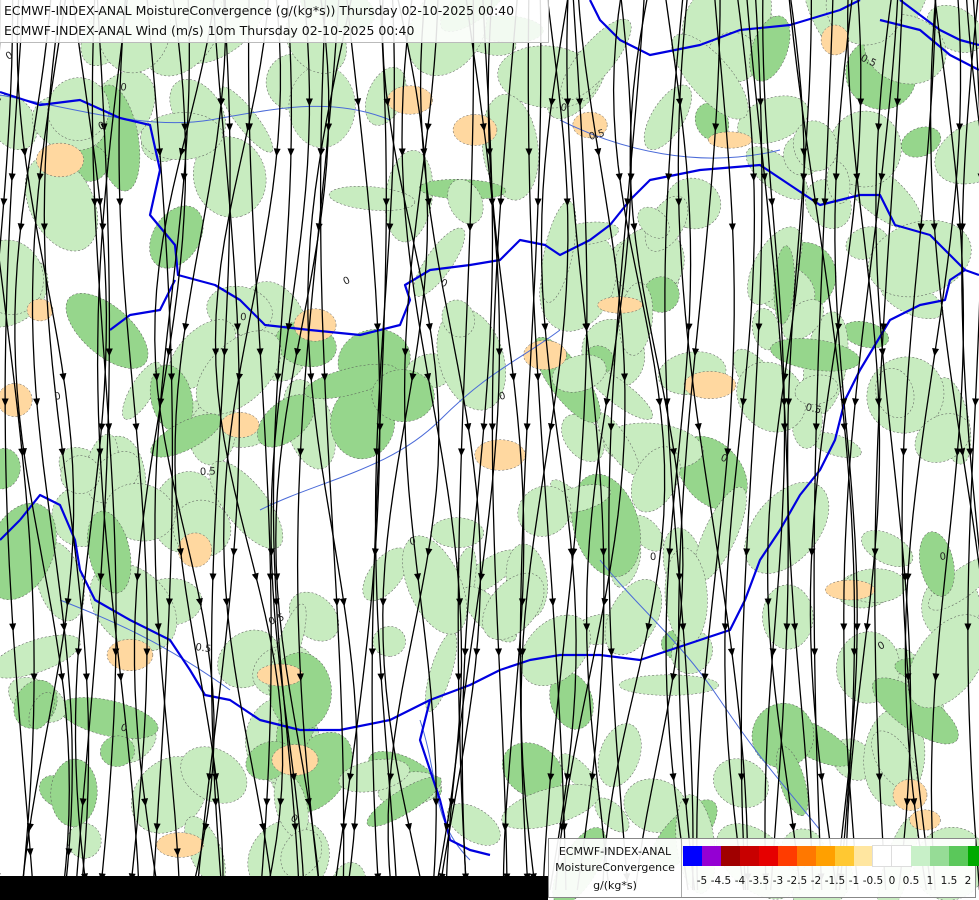  What do you see at coordinates (681, 868) in the screenshot?
I see `legend-divider` at bounding box center [681, 868].